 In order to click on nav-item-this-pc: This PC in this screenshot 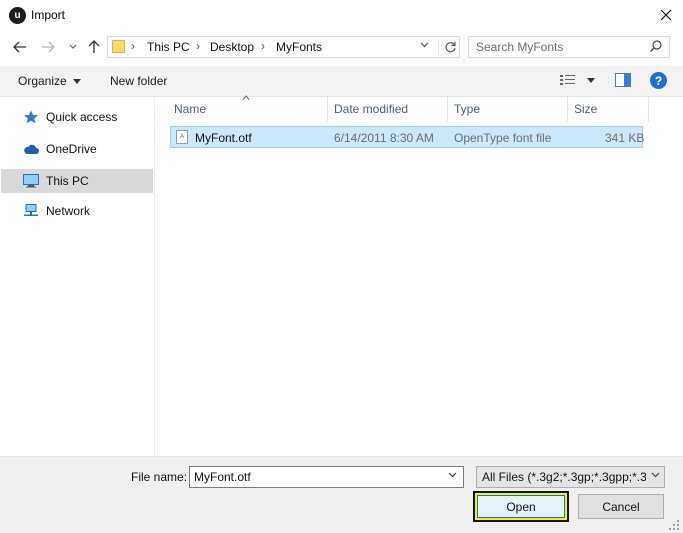, I will do `click(77, 181)`.